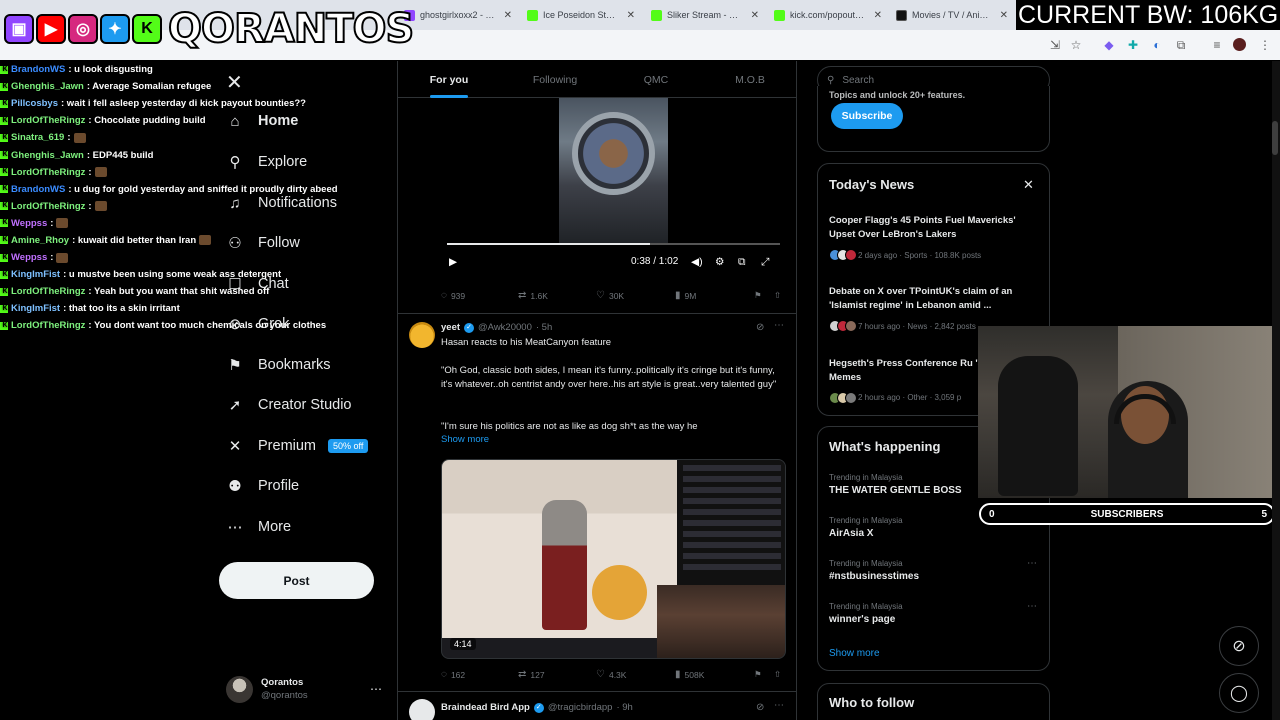 The height and width of the screenshot is (720, 1280). I want to click on tab-search-icon: ≡, so click(1217, 45).